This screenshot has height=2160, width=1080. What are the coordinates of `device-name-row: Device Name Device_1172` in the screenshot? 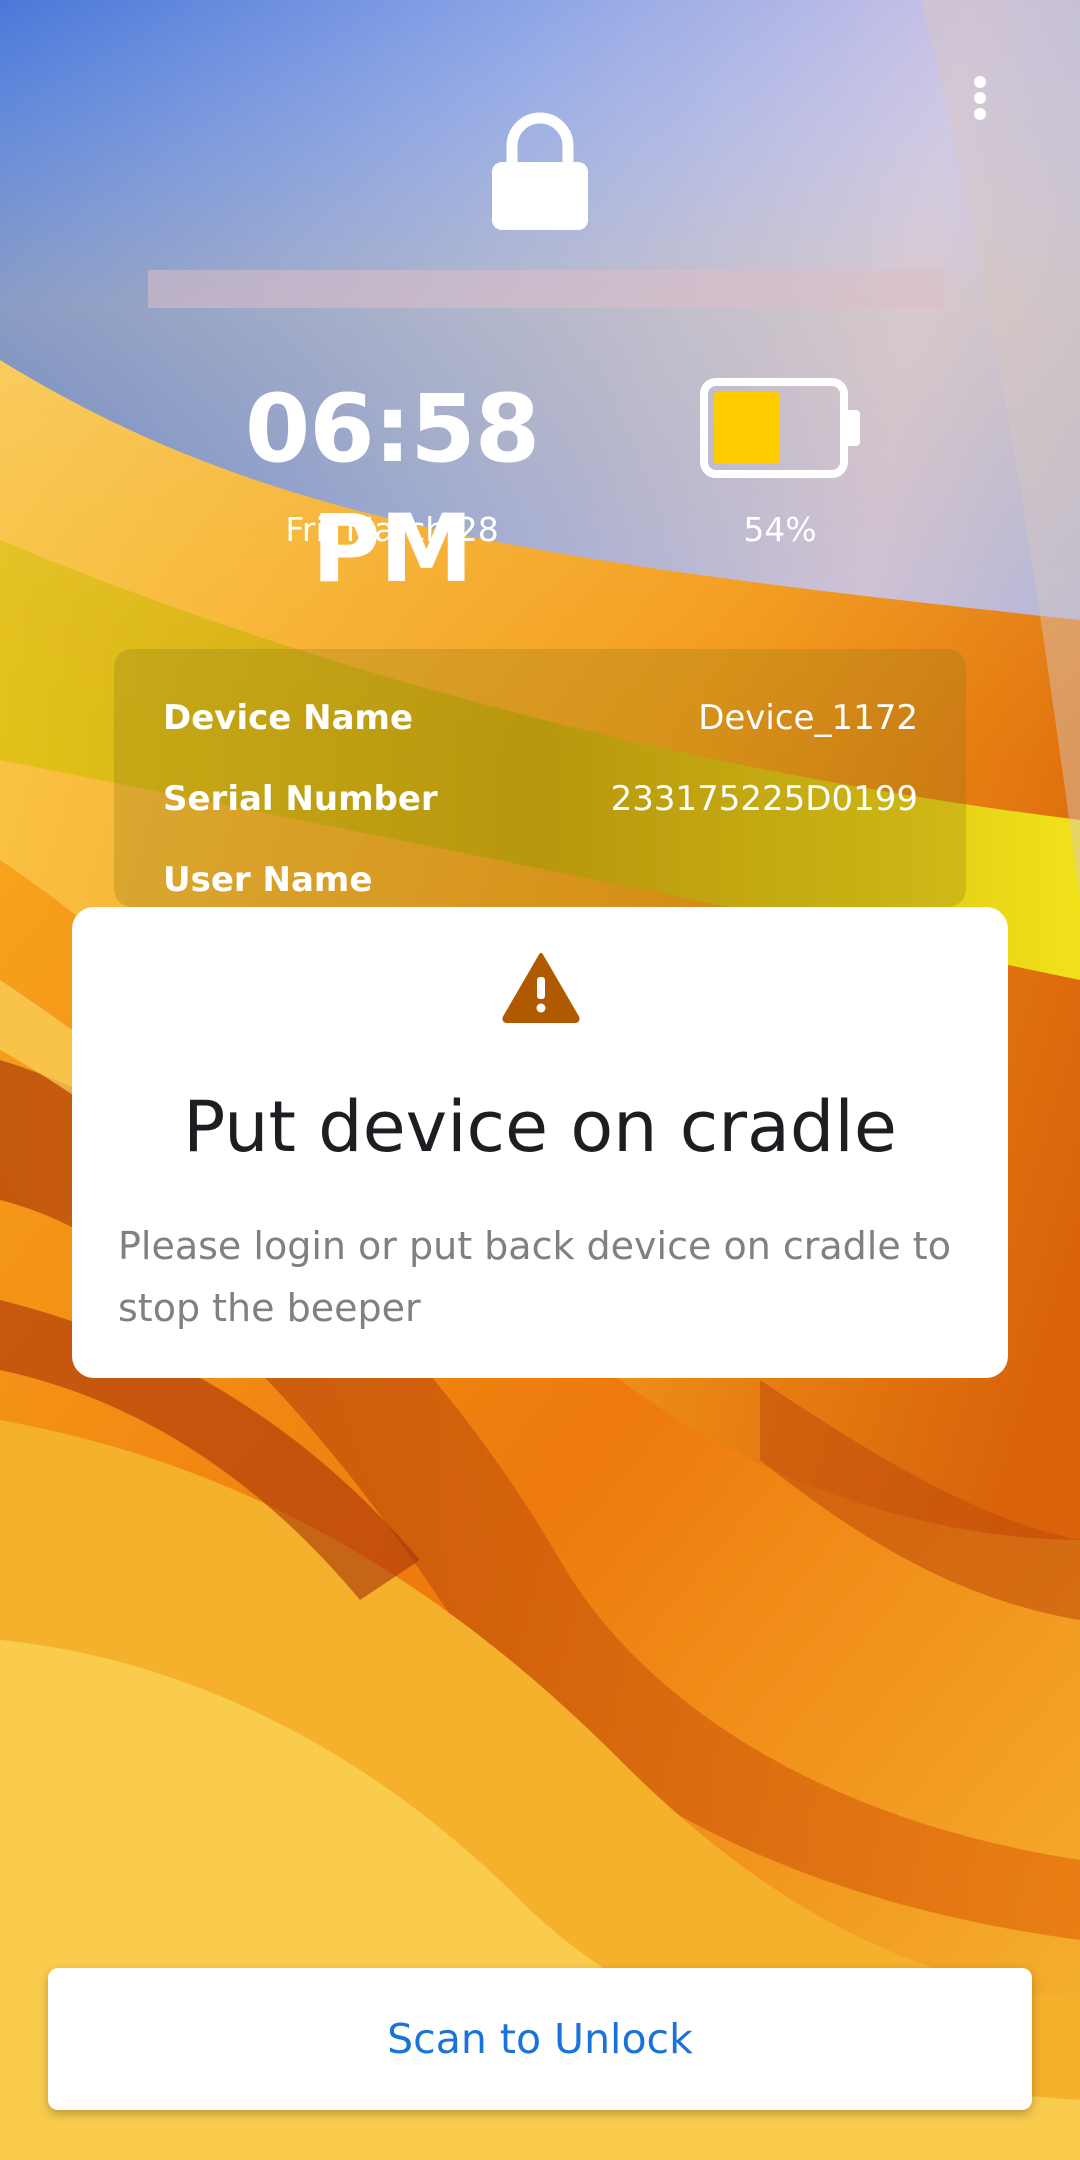 It's located at (540, 717).